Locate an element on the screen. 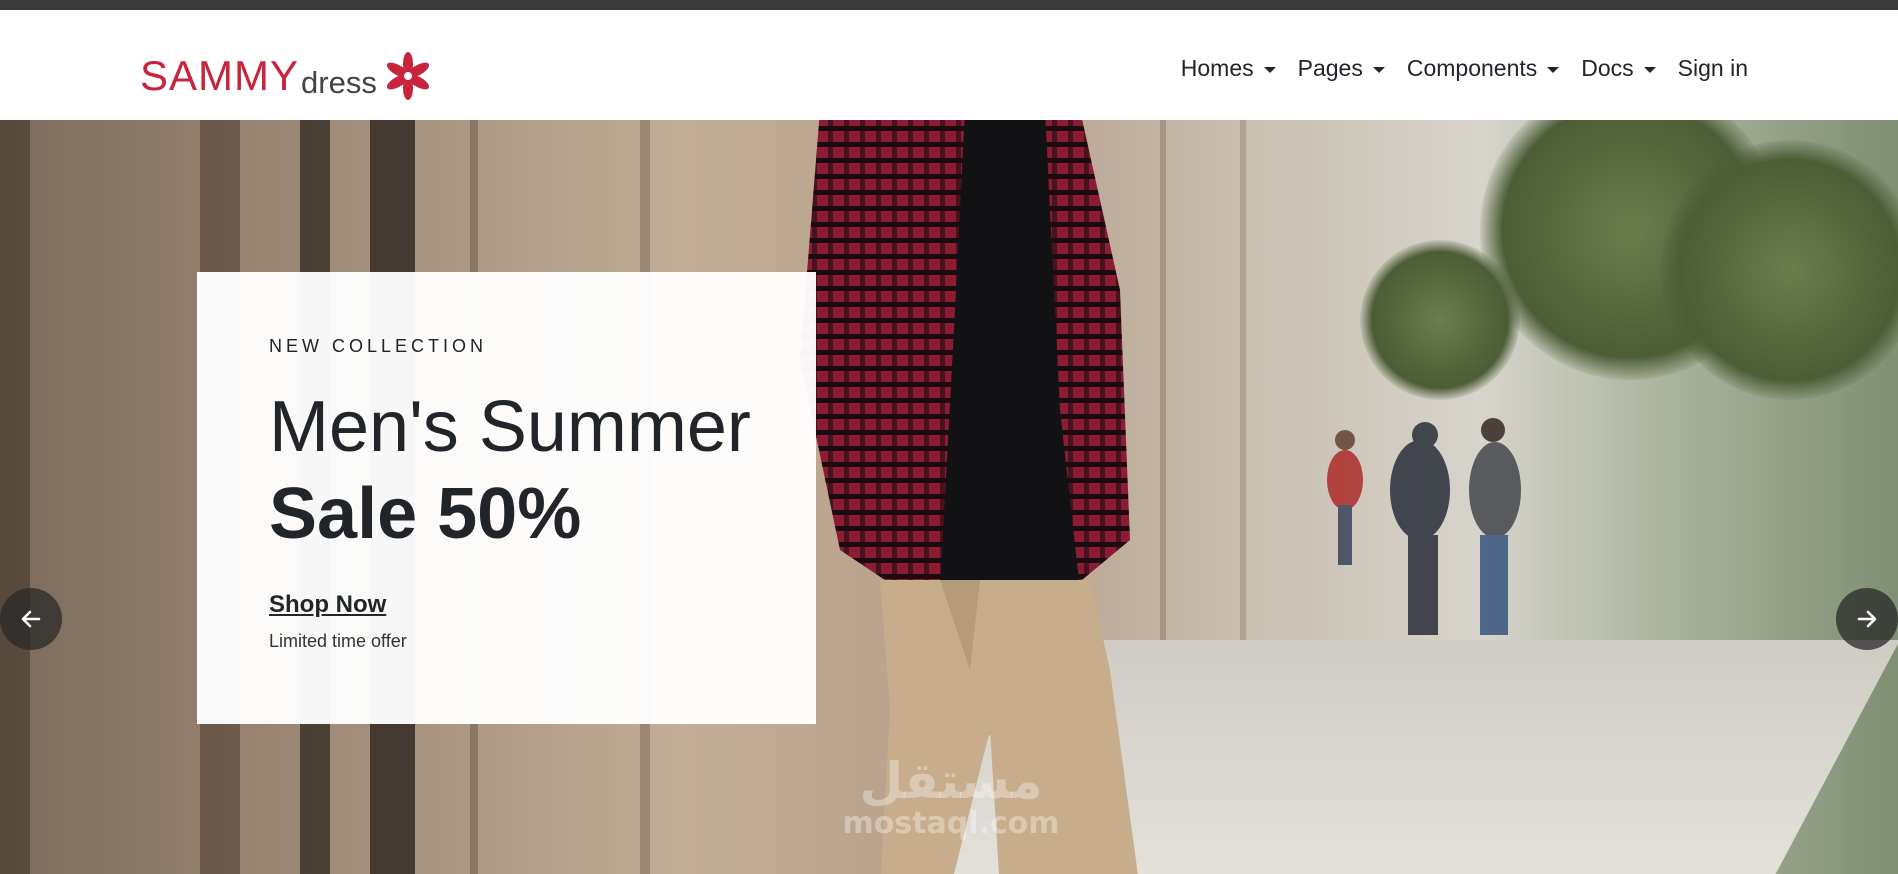  nav-components: Components is located at coordinates (1483, 68).